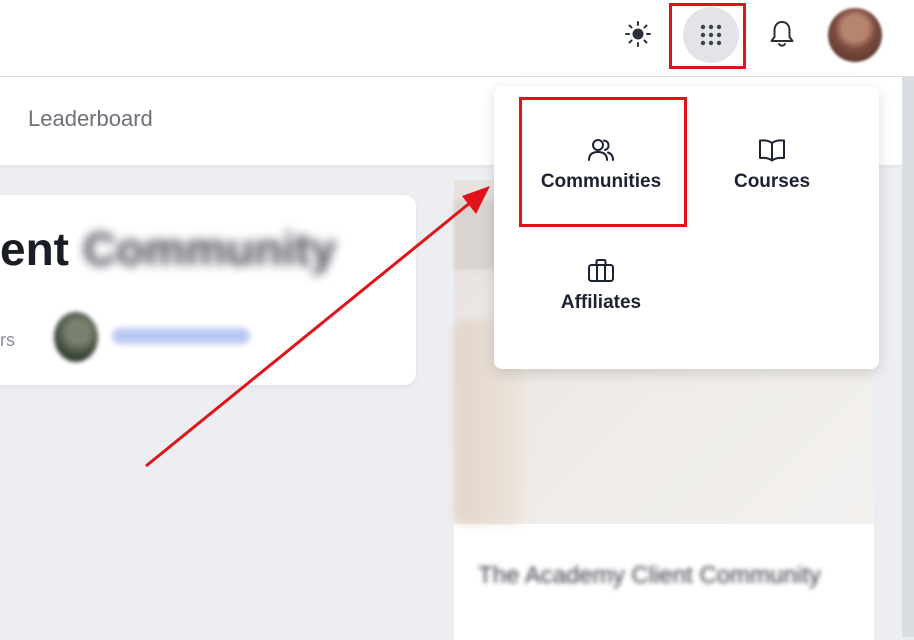 This screenshot has width=914, height=640. Describe the element at coordinates (7, 340) in the screenshot. I see `members-count-fragment: rs` at that location.